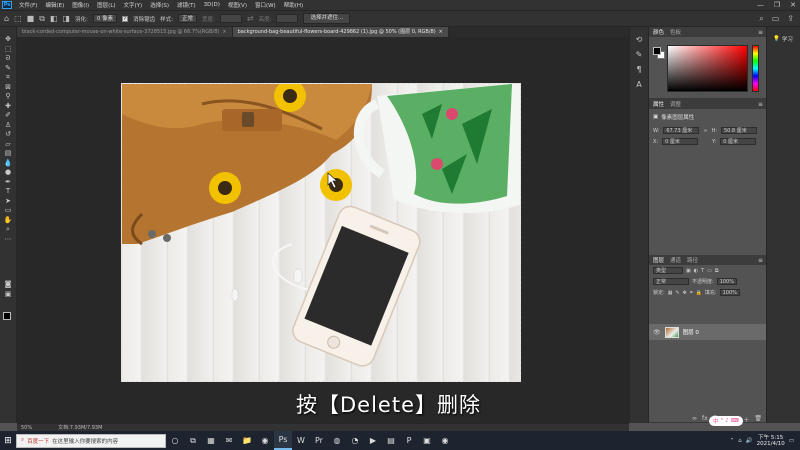 This screenshot has width=800, height=450. Describe the element at coordinates (777, 5) in the screenshot. I see `maximize-button: ❐` at that location.